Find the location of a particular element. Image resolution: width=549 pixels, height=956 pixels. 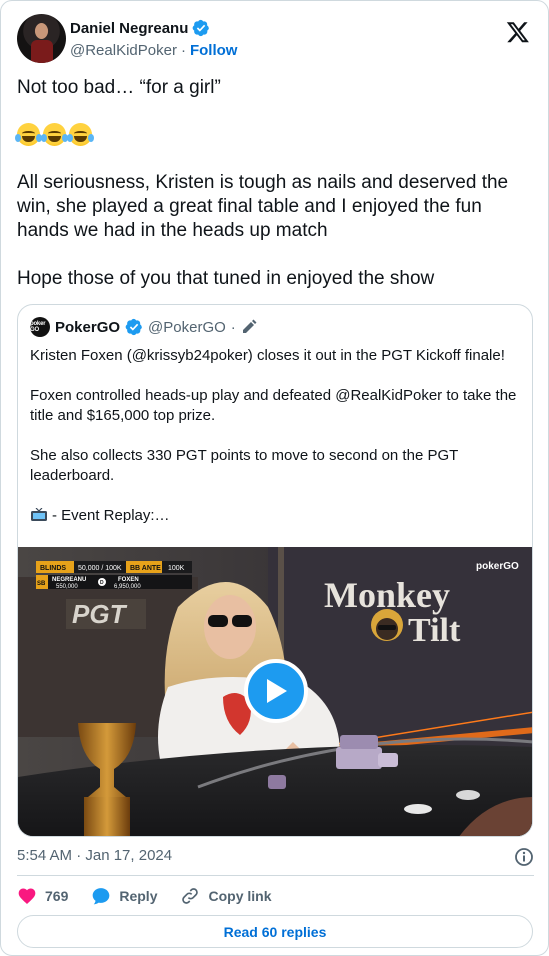

reply-label: Reply is located at coordinates (138, 896).